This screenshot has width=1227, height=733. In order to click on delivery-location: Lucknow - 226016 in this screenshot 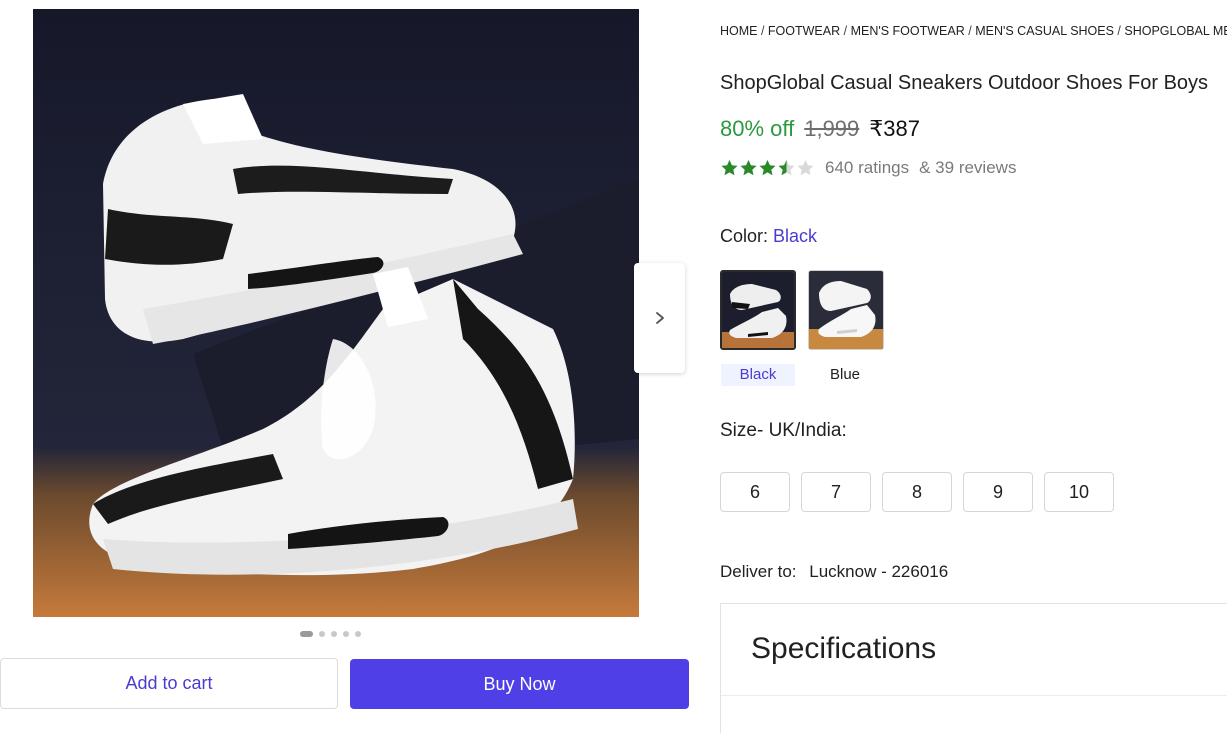, I will do `click(879, 571)`.